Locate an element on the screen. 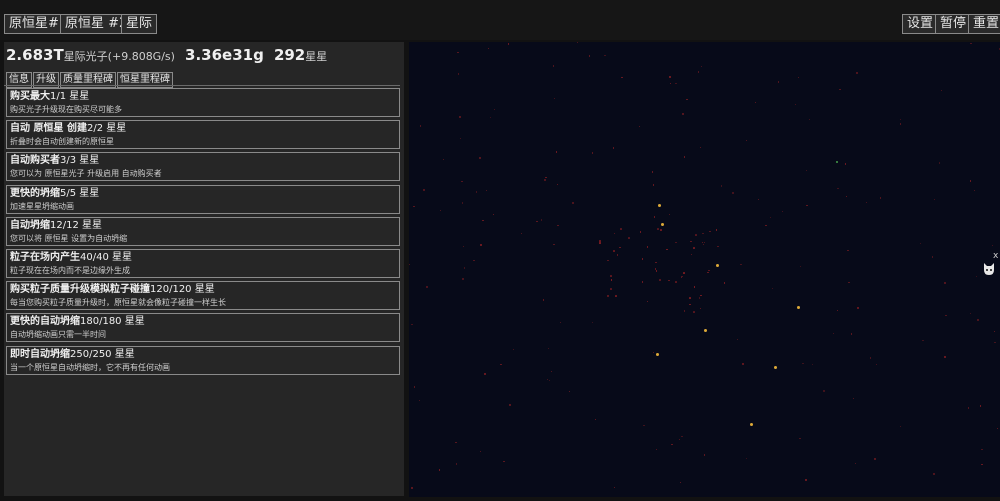 The image size is (1000, 501). cat-icon is located at coordinates (989, 269).